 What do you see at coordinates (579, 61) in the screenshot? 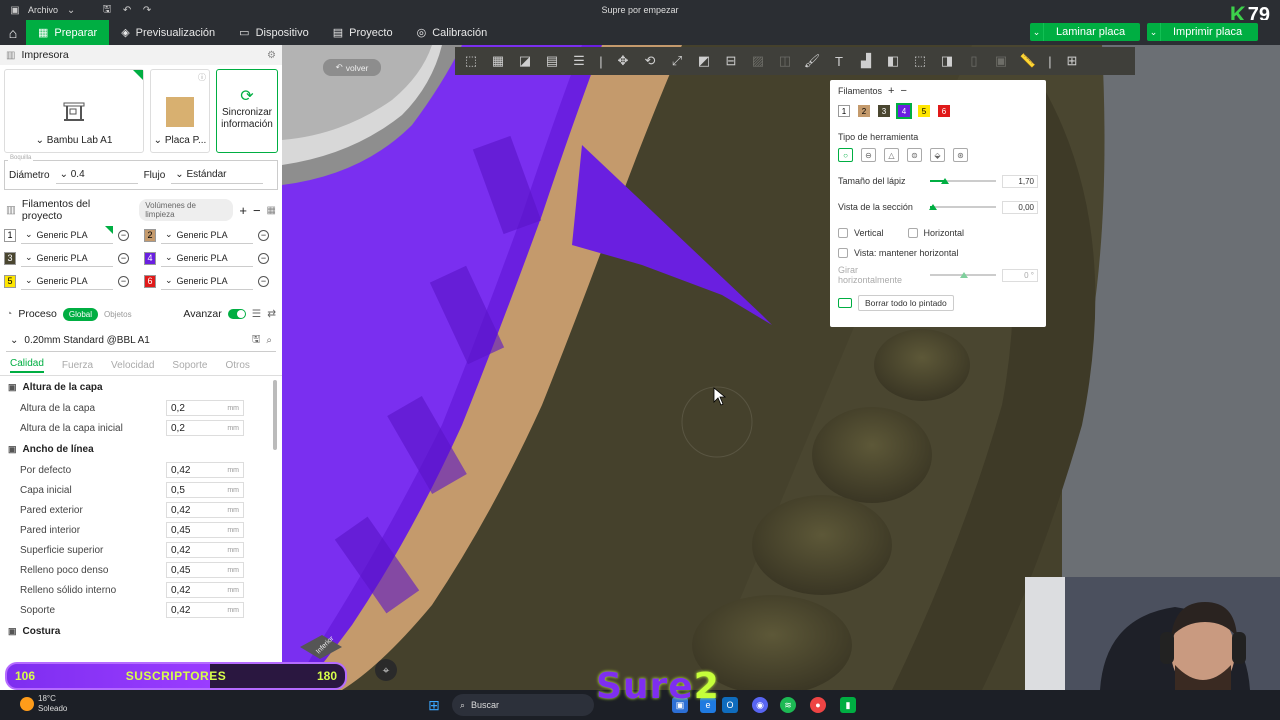
I see `layers-list-icon: ☰` at bounding box center [579, 61].